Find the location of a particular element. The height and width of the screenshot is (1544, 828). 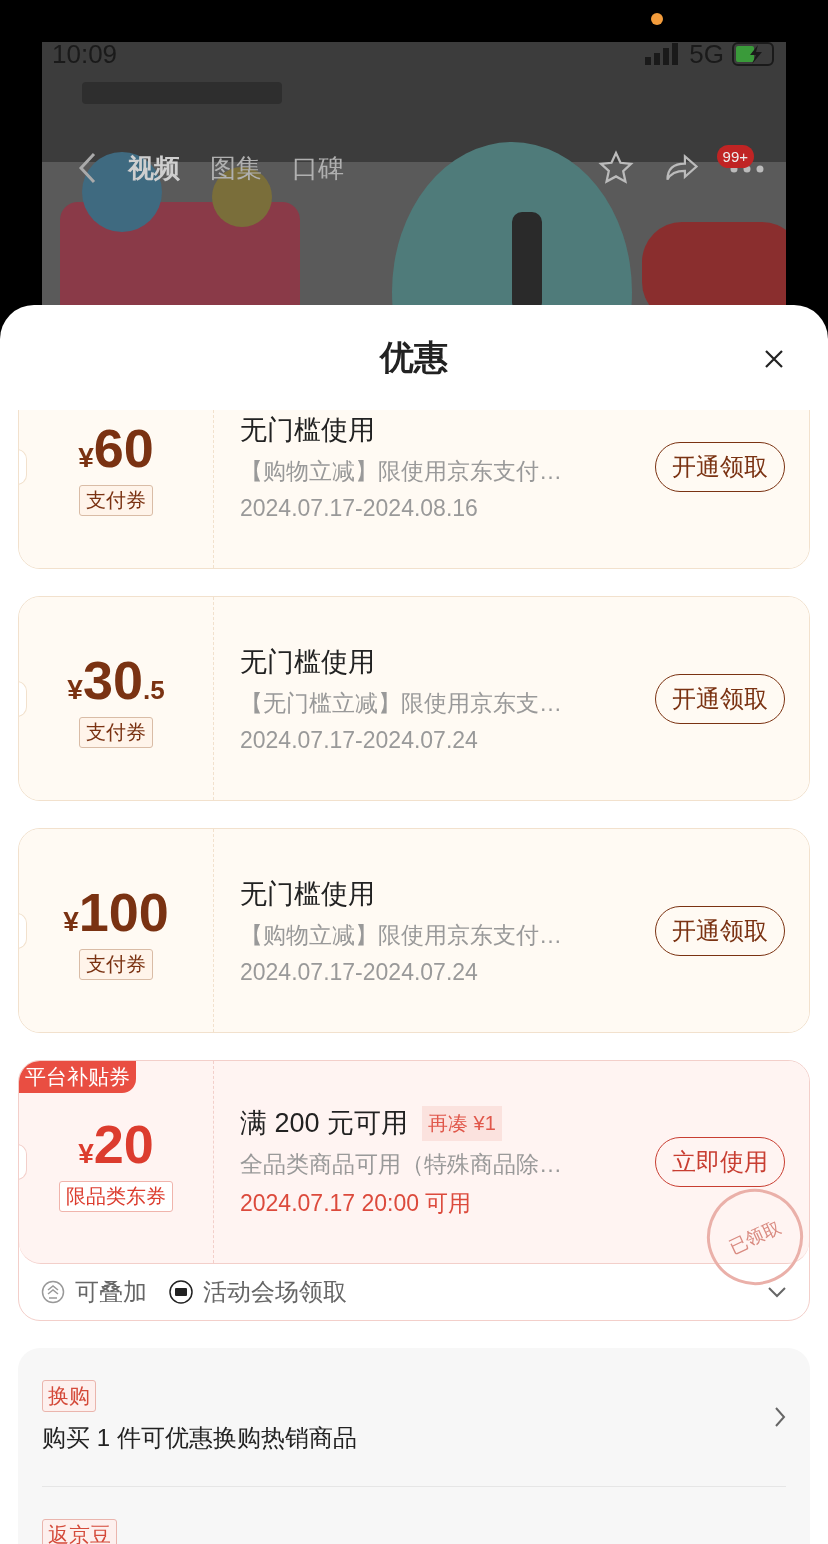

sheet-title: 优惠 is located at coordinates (414, 357).